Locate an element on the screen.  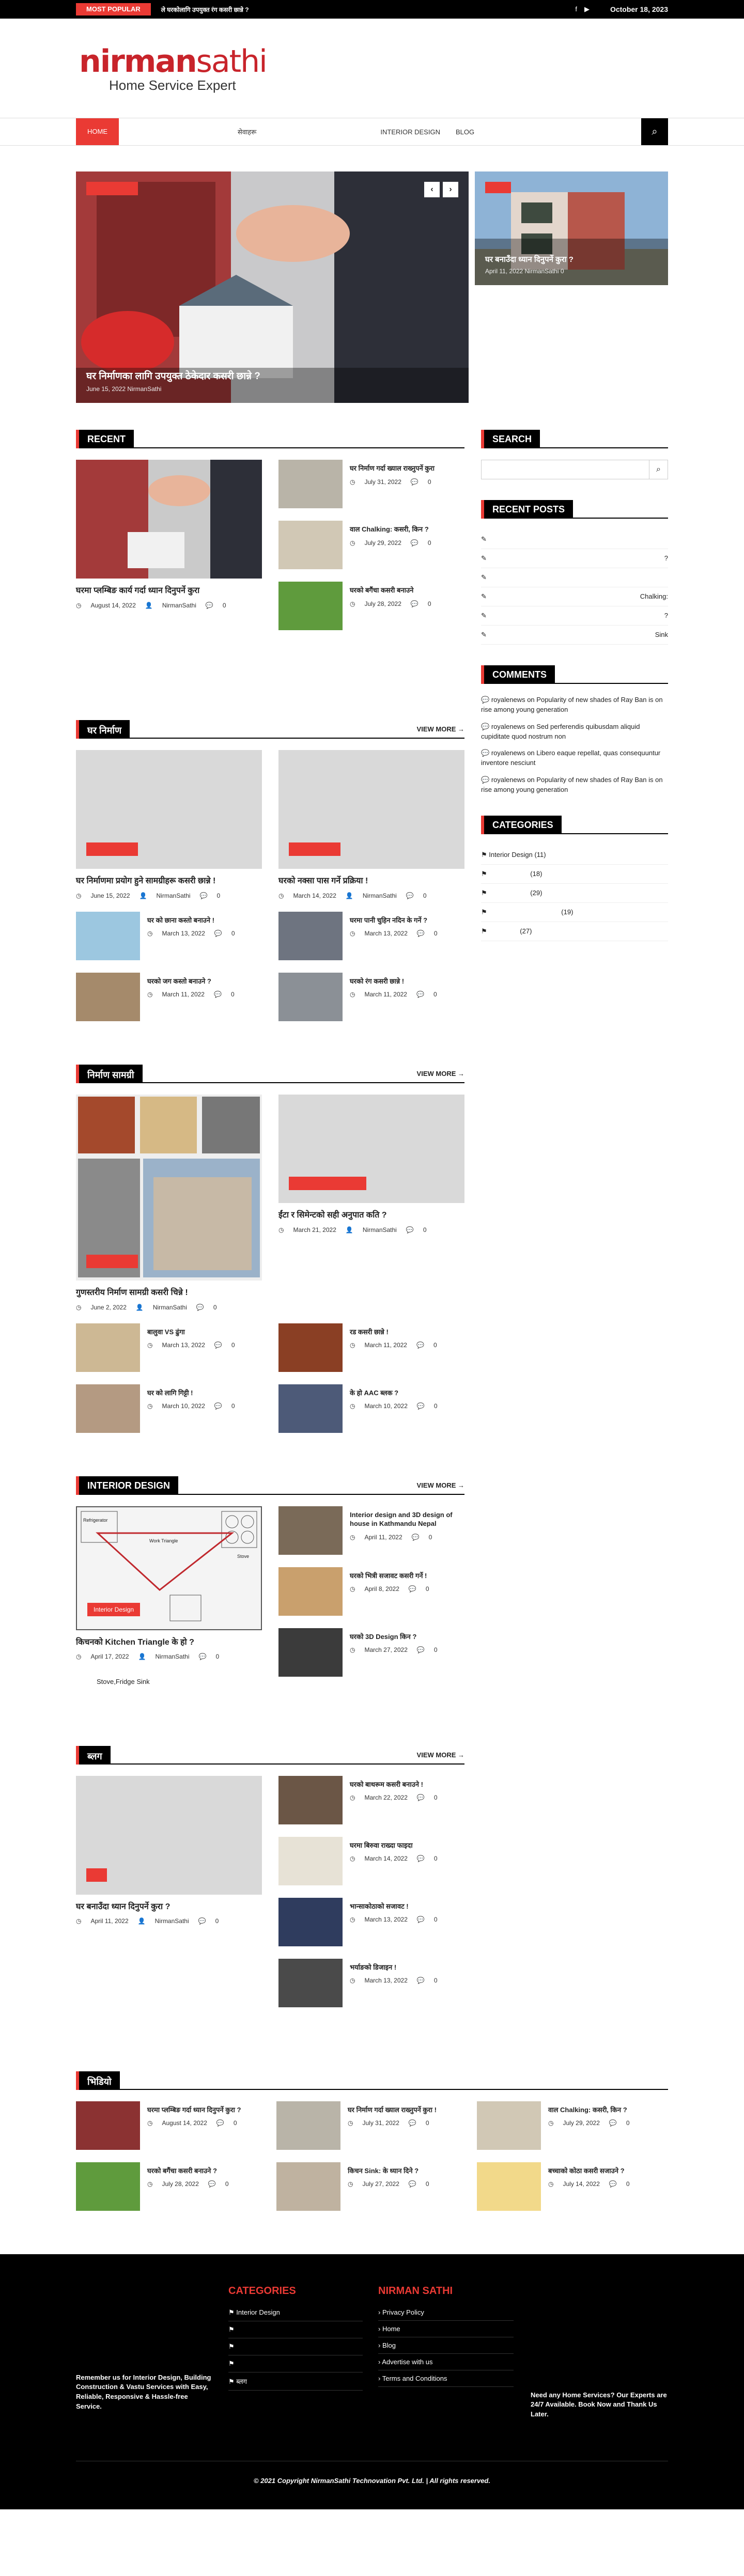
materials-collage-image is located at coordinates (169, 1187).